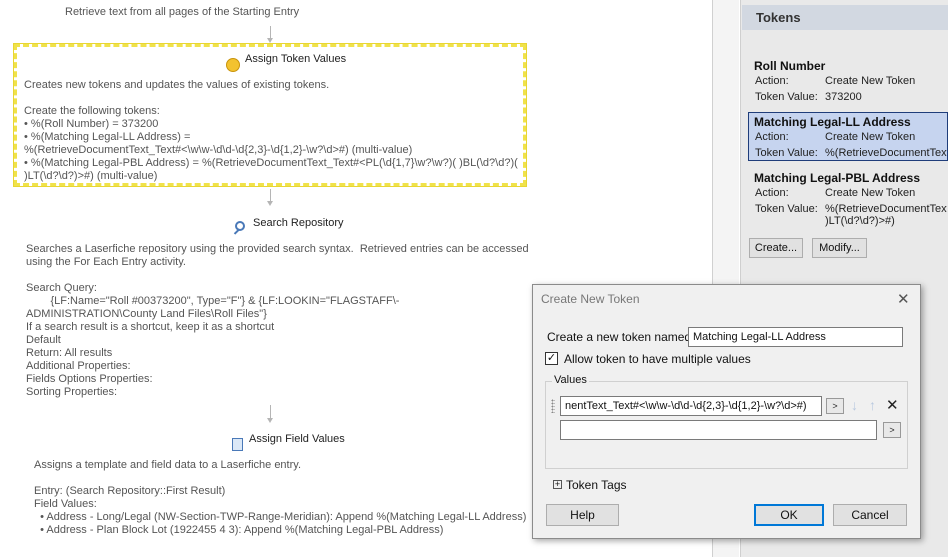 This screenshot has height=557, width=948. I want to click on search-line: Fields Options Properties:, so click(89, 379).